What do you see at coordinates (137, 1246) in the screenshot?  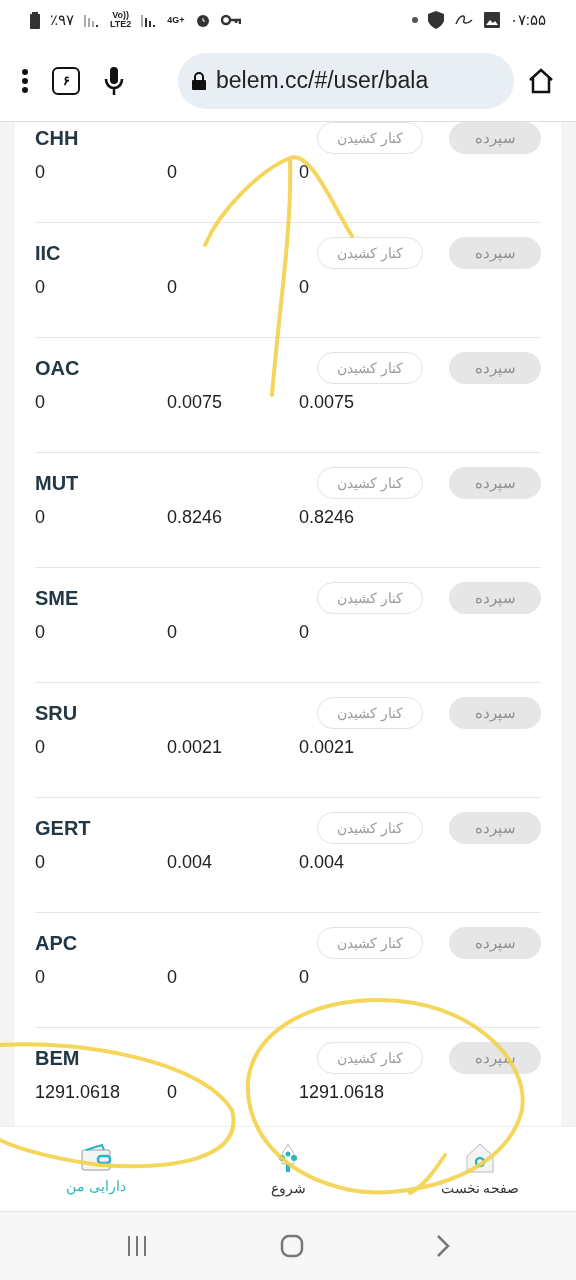 I see `recents-icon` at bounding box center [137, 1246].